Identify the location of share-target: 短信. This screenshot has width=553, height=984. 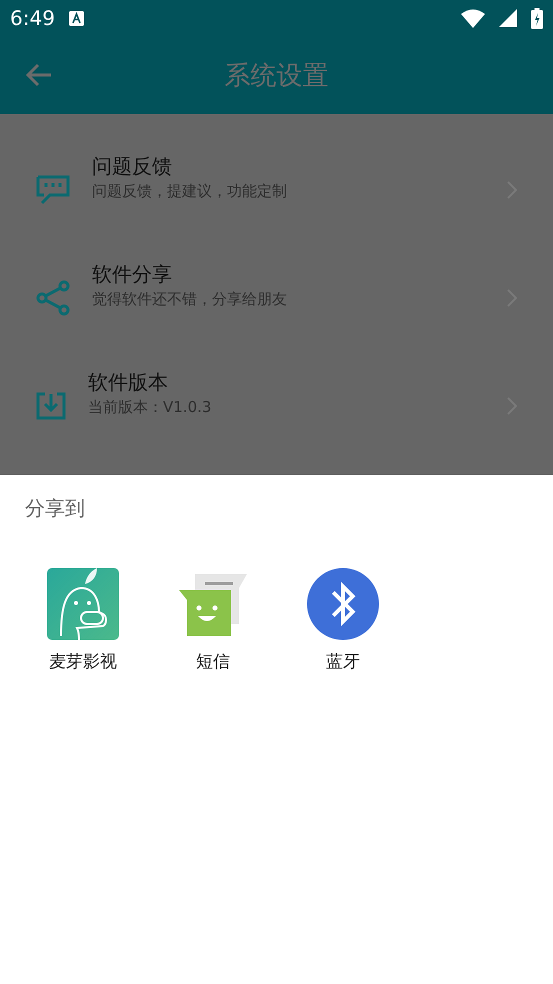
(213, 620).